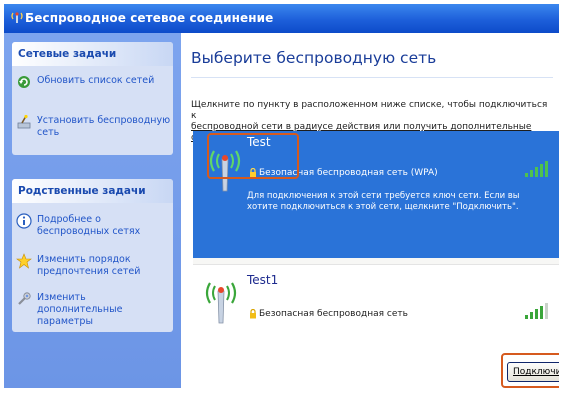 Image resolution: width=563 pixels, height=396 pixels. I want to click on star-icon, so click(24, 261).